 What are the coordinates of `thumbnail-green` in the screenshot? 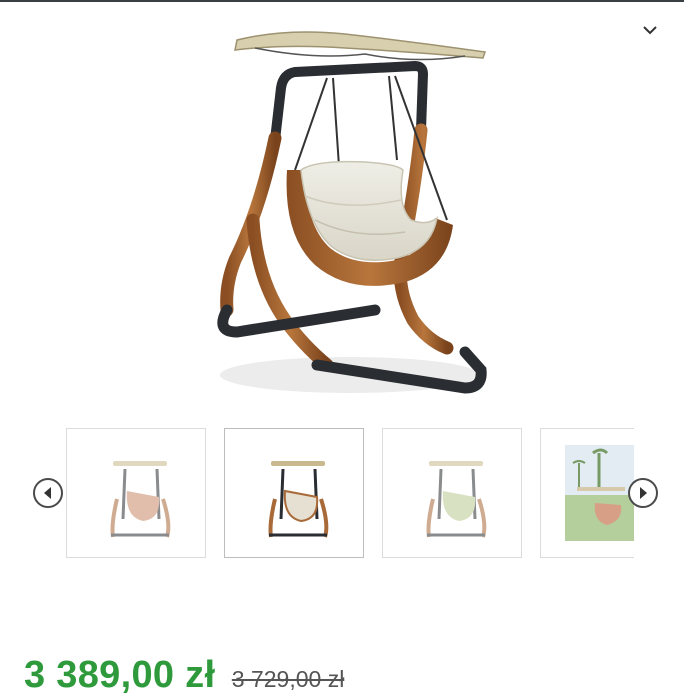 It's located at (452, 493).